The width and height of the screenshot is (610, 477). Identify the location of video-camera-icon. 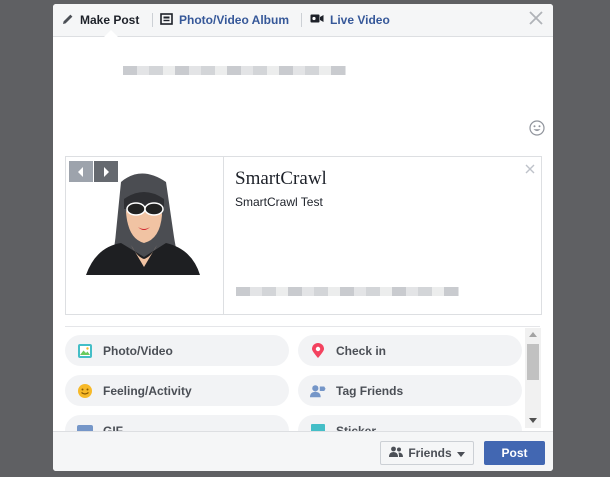
(317, 20).